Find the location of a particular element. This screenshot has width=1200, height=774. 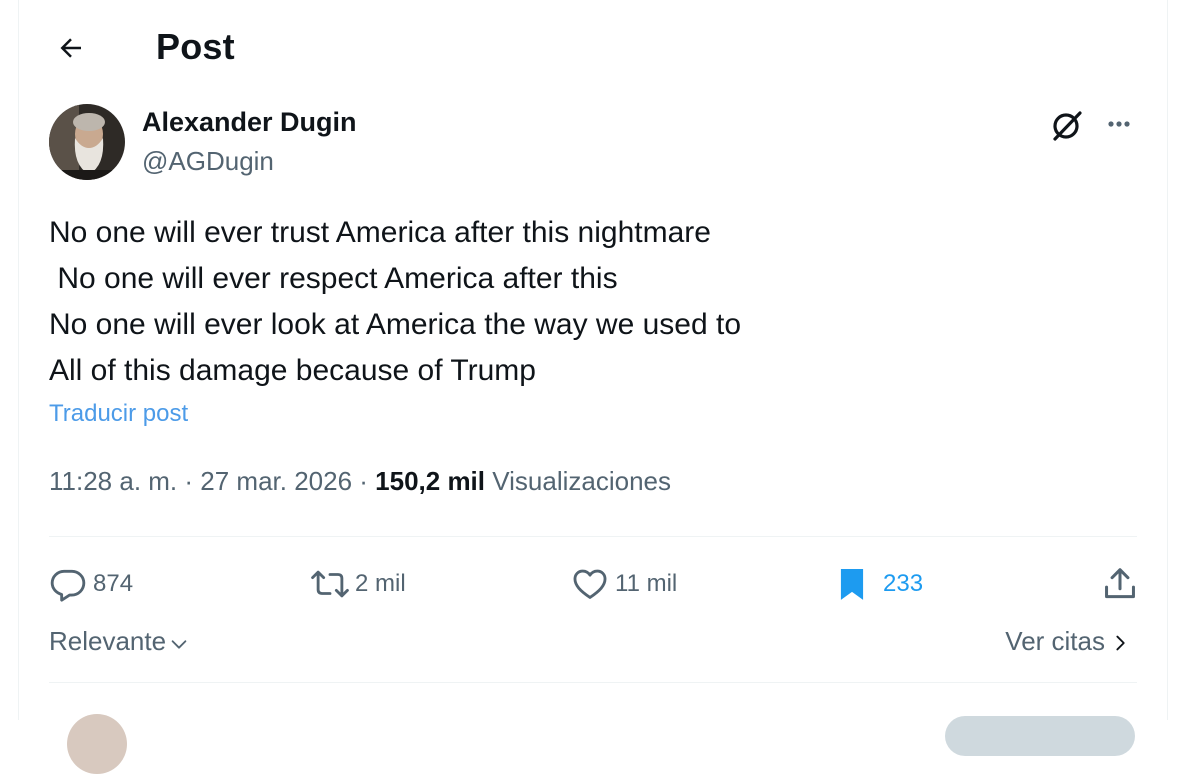

back-button is located at coordinates (71, 48).